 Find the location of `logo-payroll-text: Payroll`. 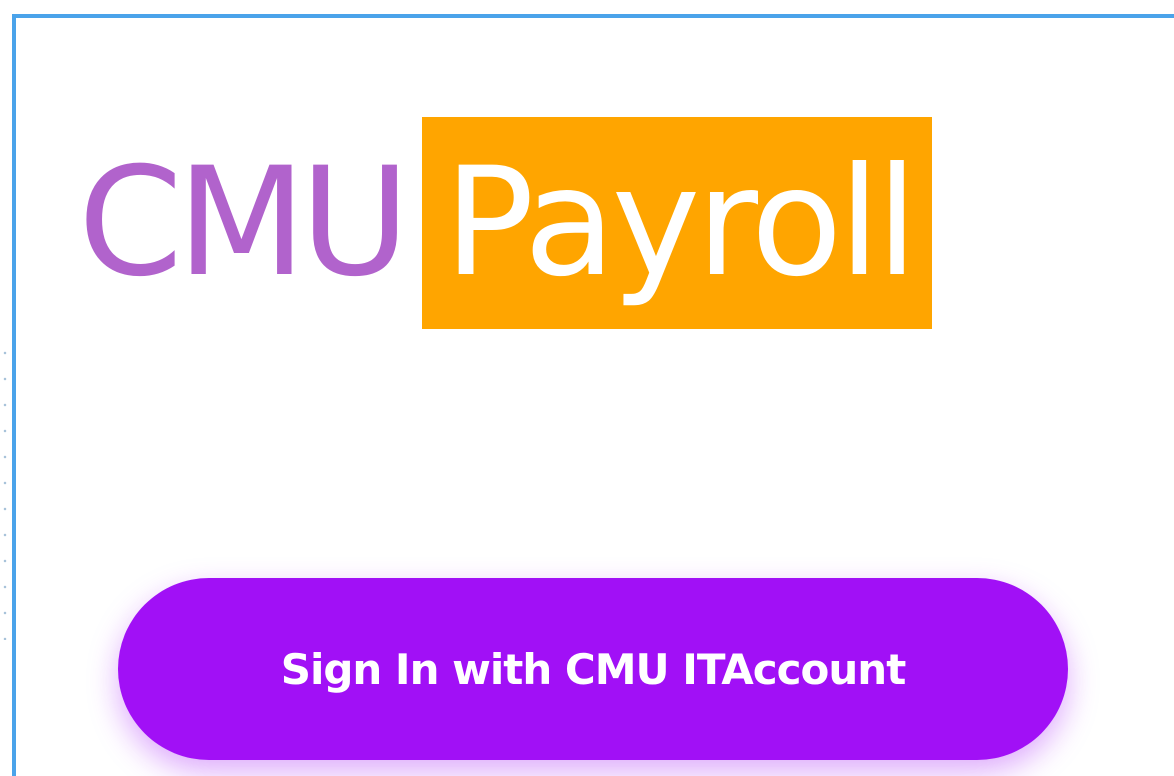

logo-payroll-text: Payroll is located at coordinates (680, 223).